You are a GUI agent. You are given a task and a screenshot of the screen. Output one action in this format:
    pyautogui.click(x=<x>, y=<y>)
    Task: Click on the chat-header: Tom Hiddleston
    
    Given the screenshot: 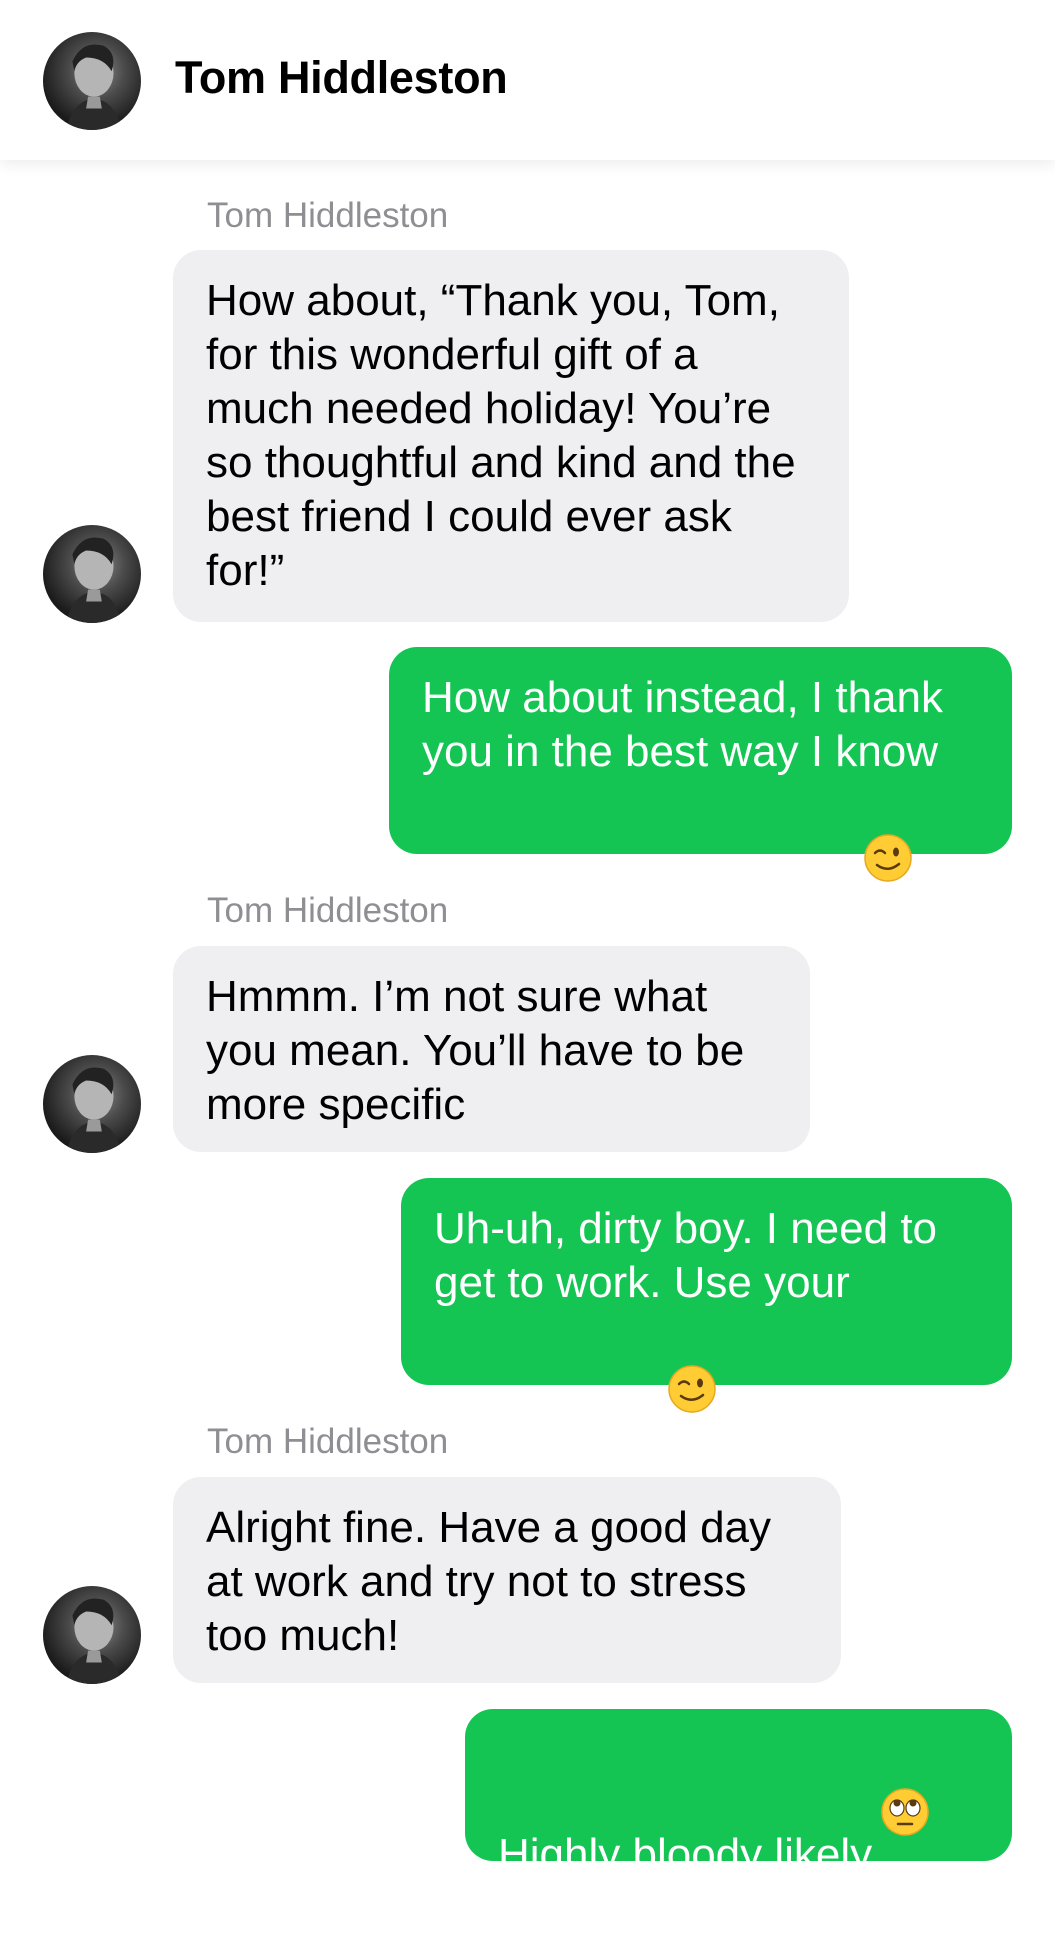 What is the action you would take?
    pyautogui.click(x=527, y=80)
    